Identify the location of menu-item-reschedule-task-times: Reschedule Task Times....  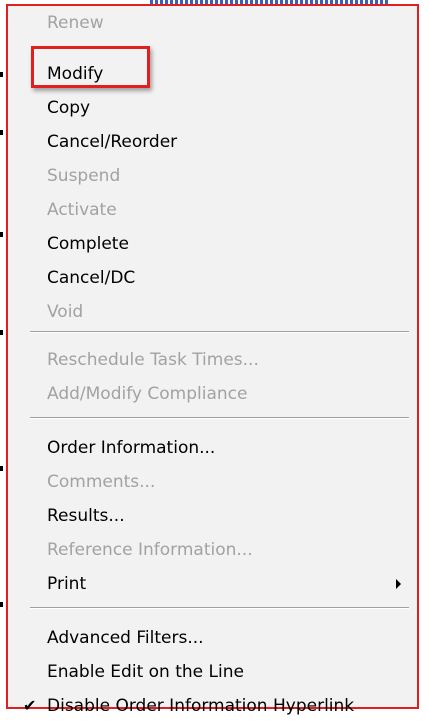
(153, 360).